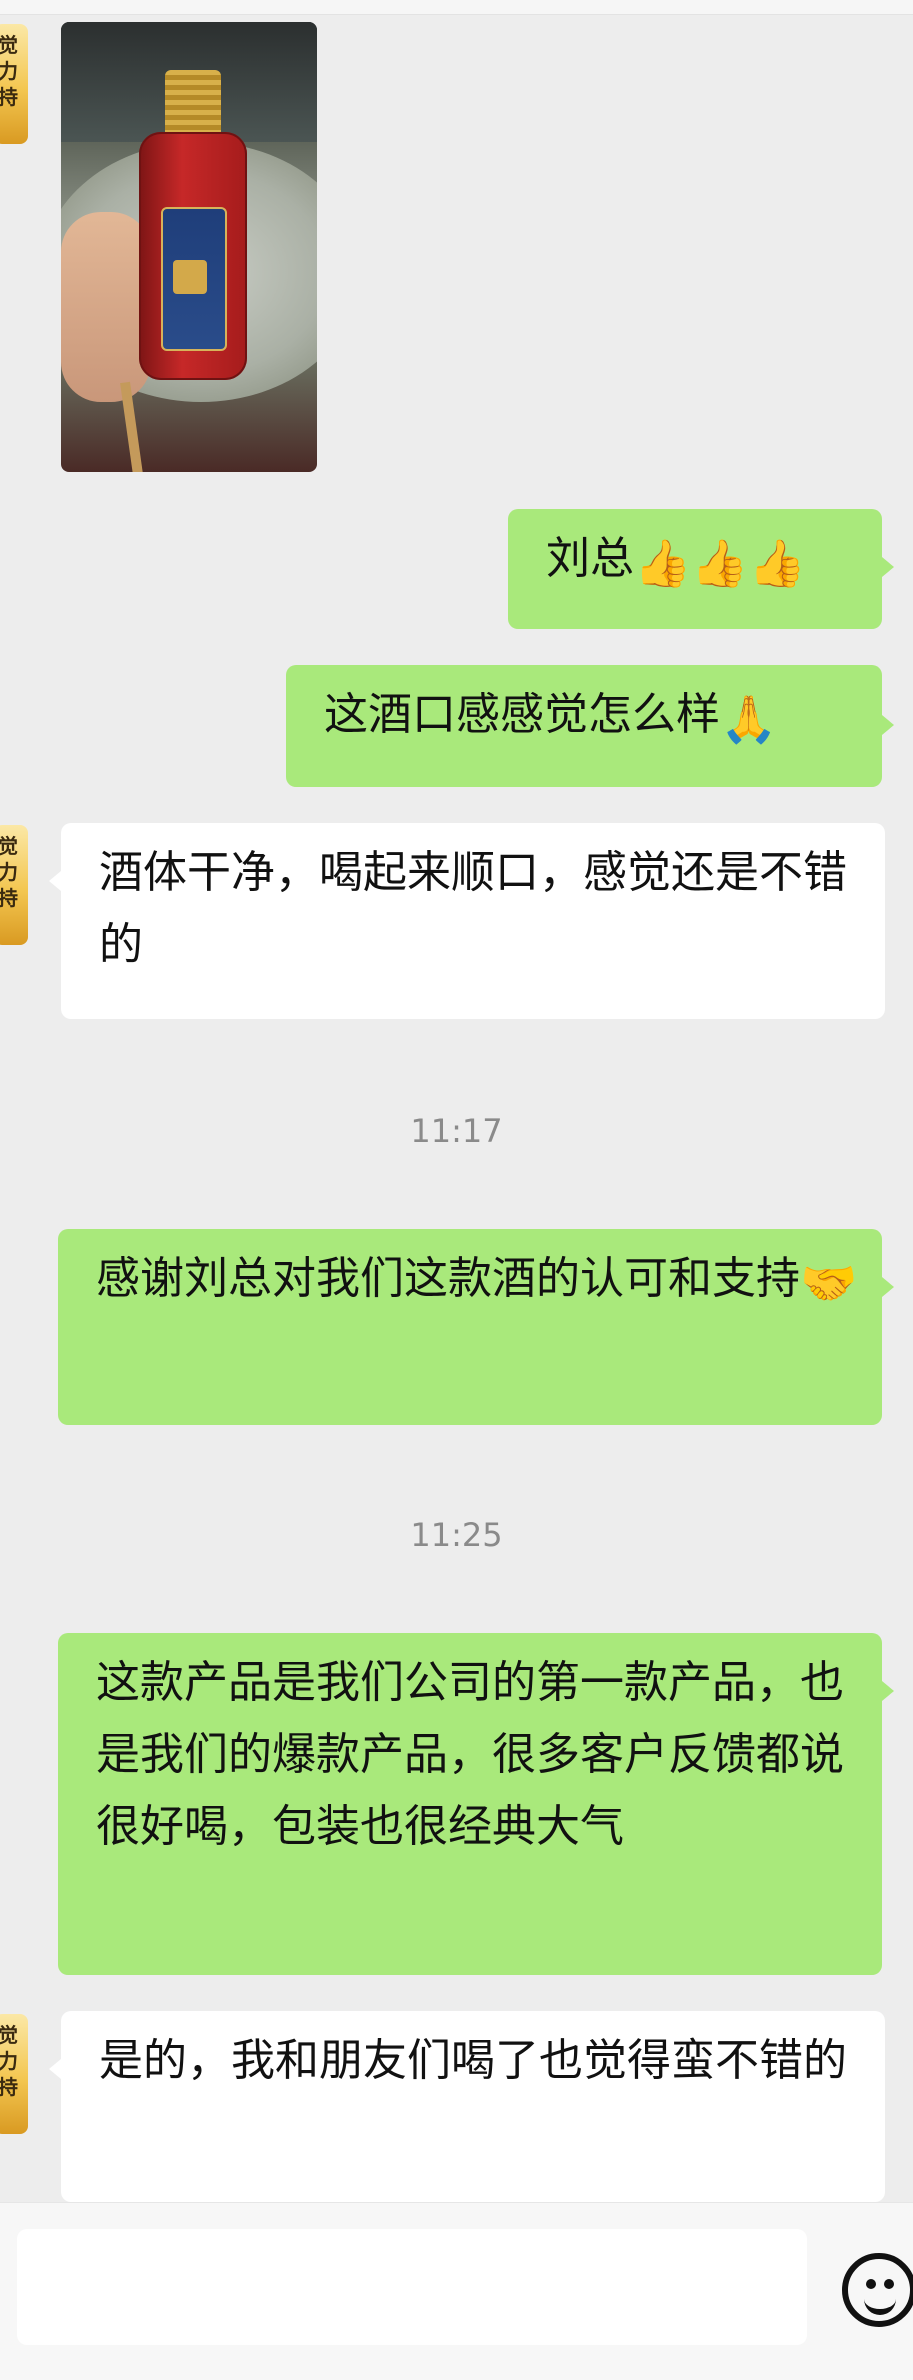 The image size is (913, 2380). I want to click on message-bubble-me: 刘总👍👍👍, so click(701, 569).